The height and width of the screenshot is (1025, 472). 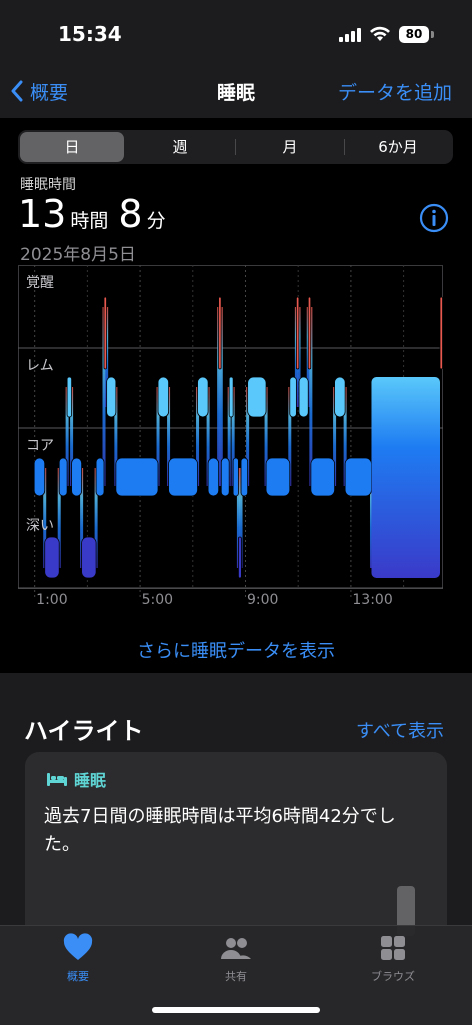 What do you see at coordinates (130, 214) in the screenshot?
I see `minutes-value: 8` at bounding box center [130, 214].